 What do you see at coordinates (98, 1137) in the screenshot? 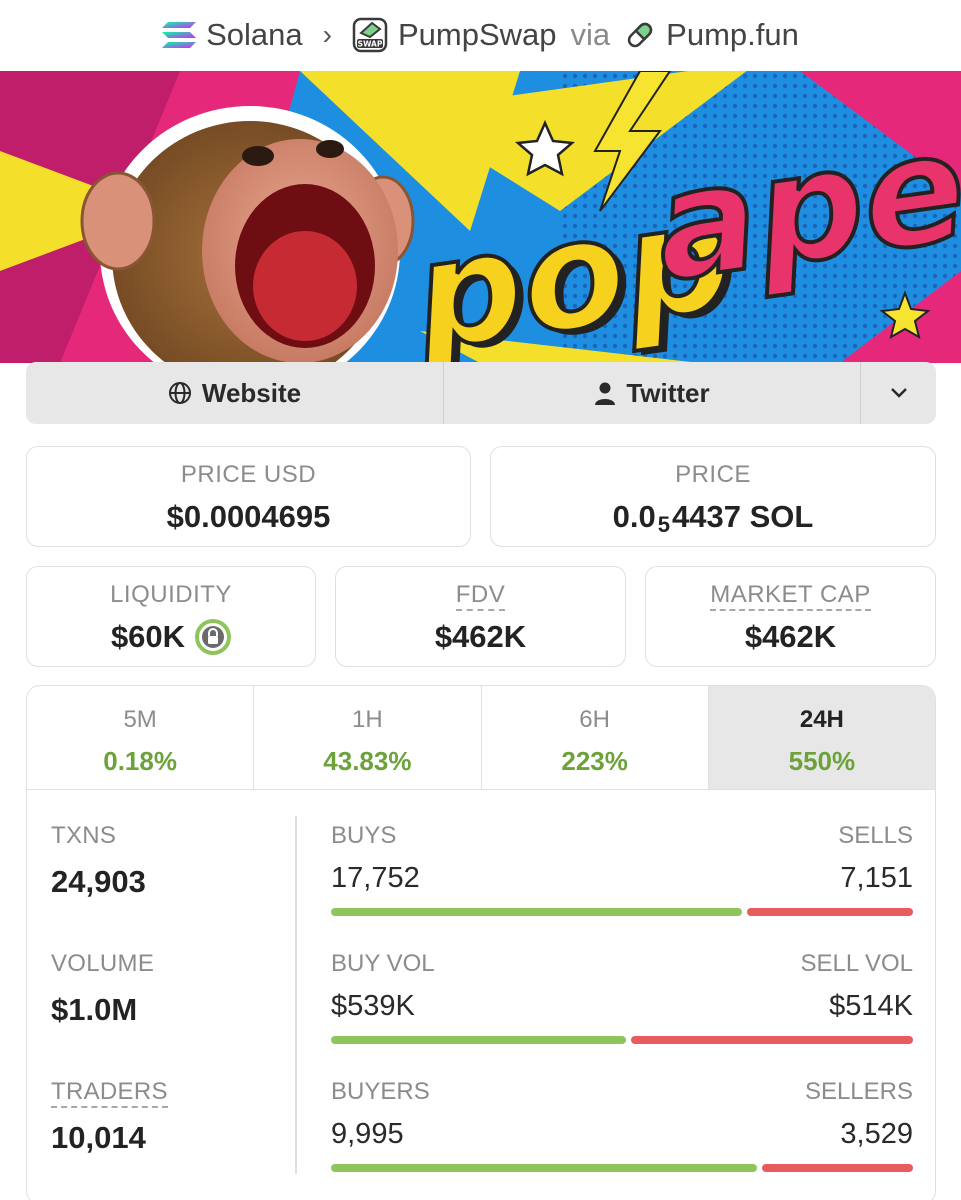
I see `traders-value: 10,014` at bounding box center [98, 1137].